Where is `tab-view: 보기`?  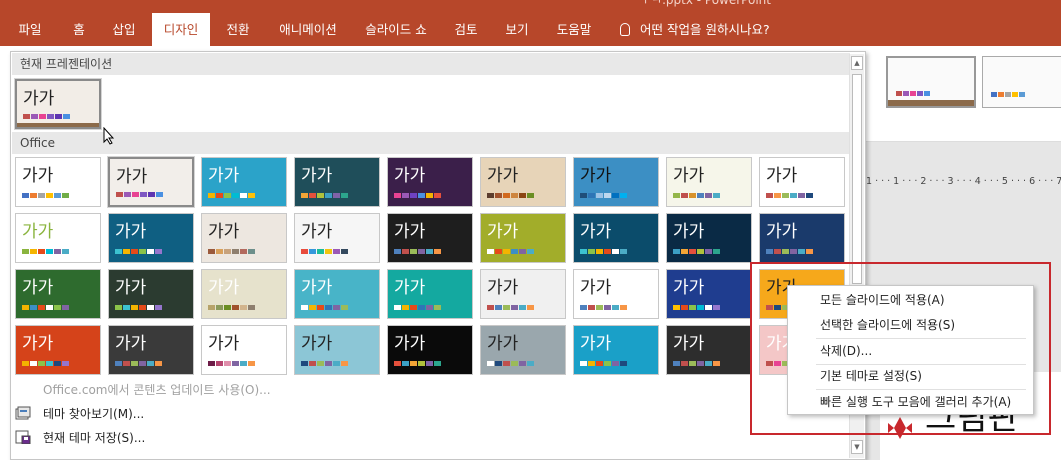
tab-view: 보기 is located at coordinates (517, 29).